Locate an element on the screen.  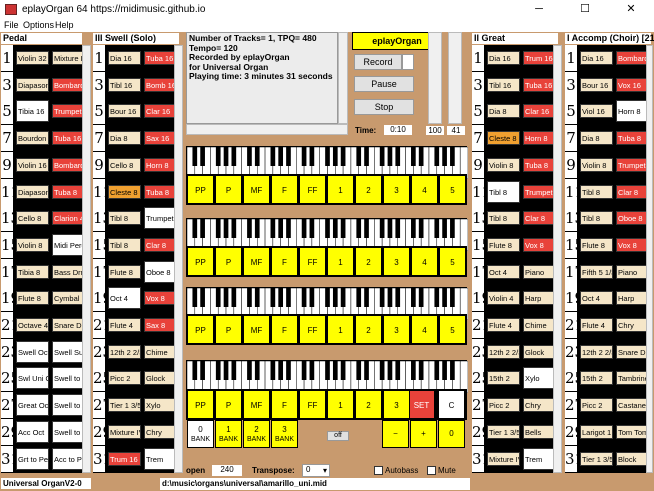
pedal-stop-right: Midi Perc is located at coordinates (68, 244).